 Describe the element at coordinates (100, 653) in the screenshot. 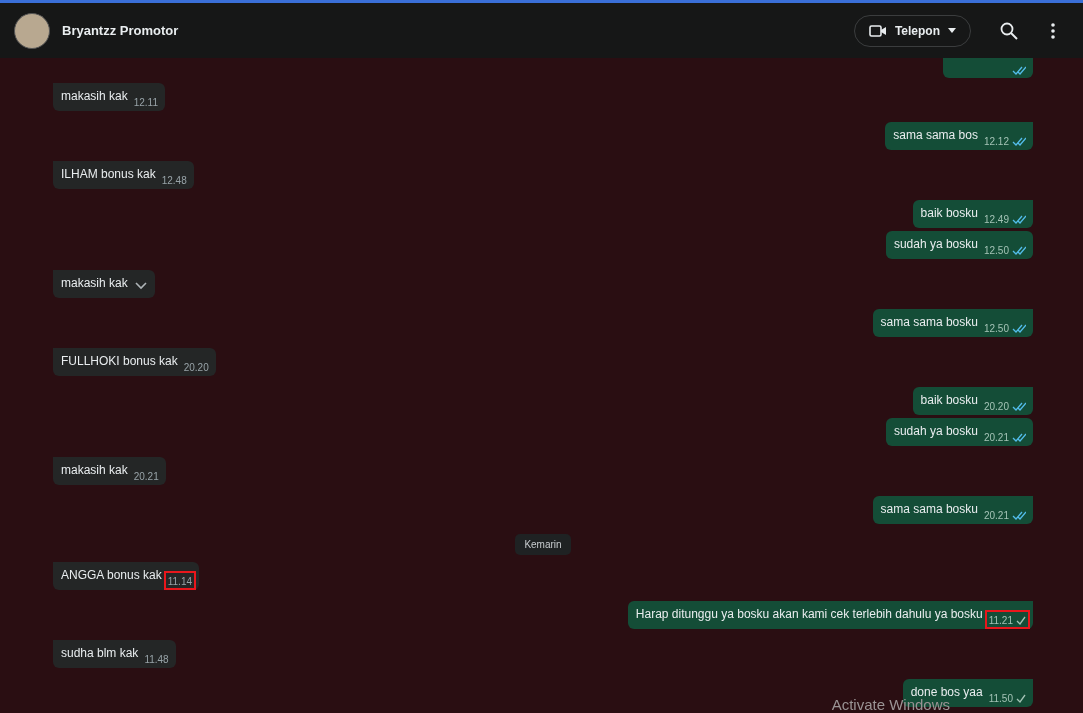

I see `message-text: sudha blm kak` at that location.